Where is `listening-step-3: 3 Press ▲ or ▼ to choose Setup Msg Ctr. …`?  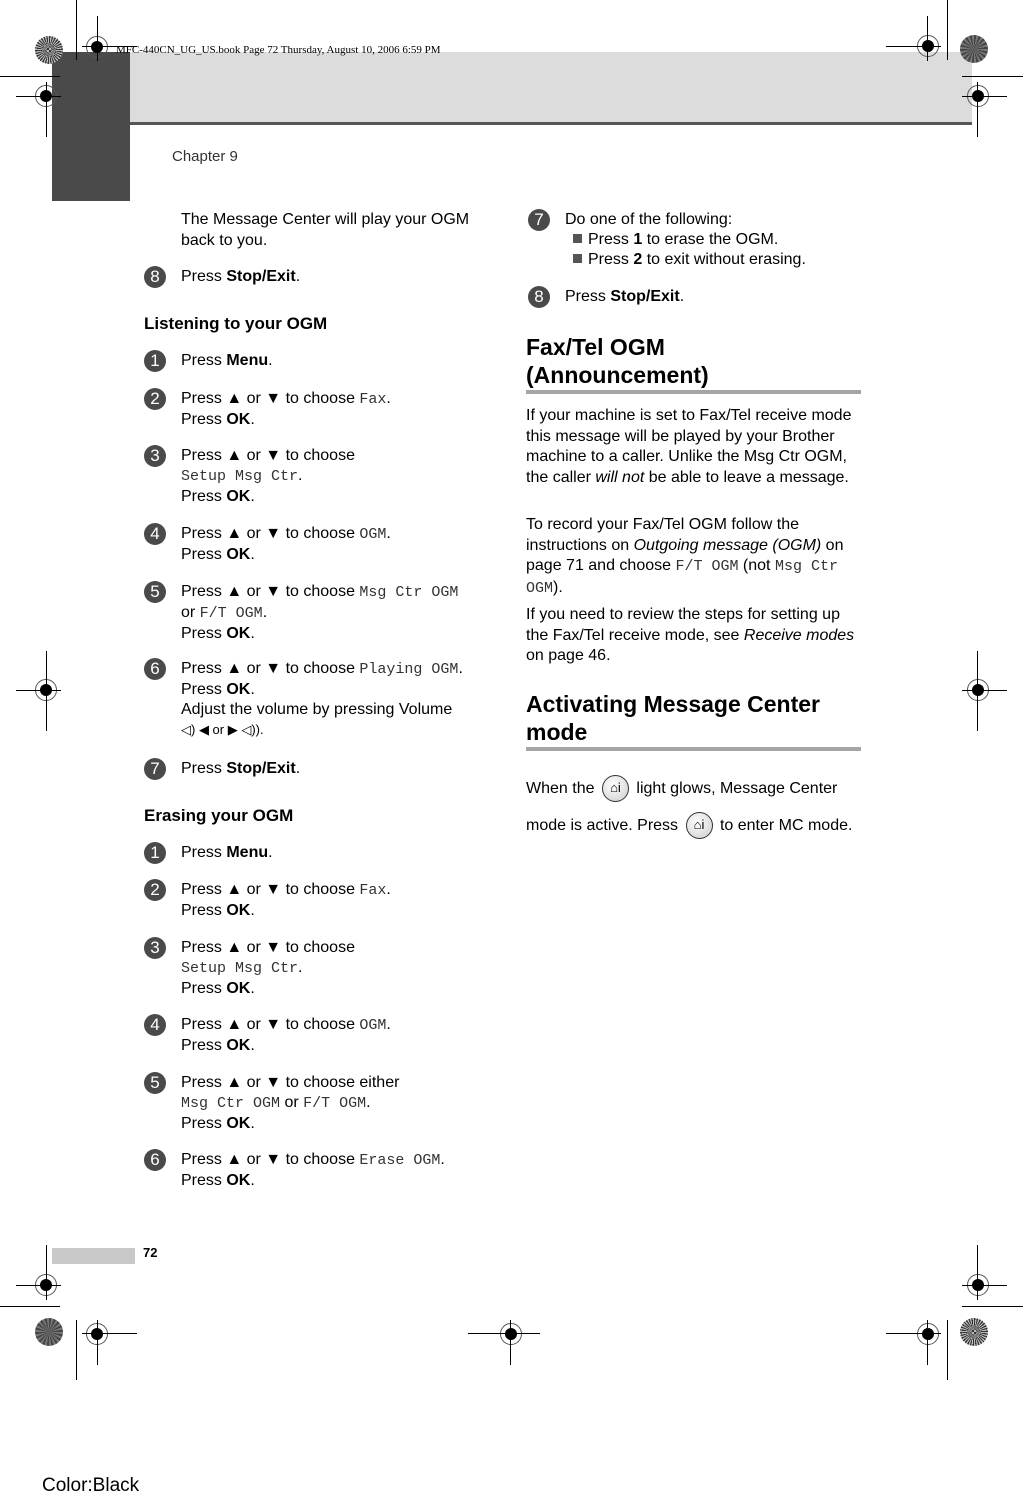
listening-step-3: 3 Press ▲ or ▼ to choose Setup Msg Ctr. … is located at coordinates (249, 476).